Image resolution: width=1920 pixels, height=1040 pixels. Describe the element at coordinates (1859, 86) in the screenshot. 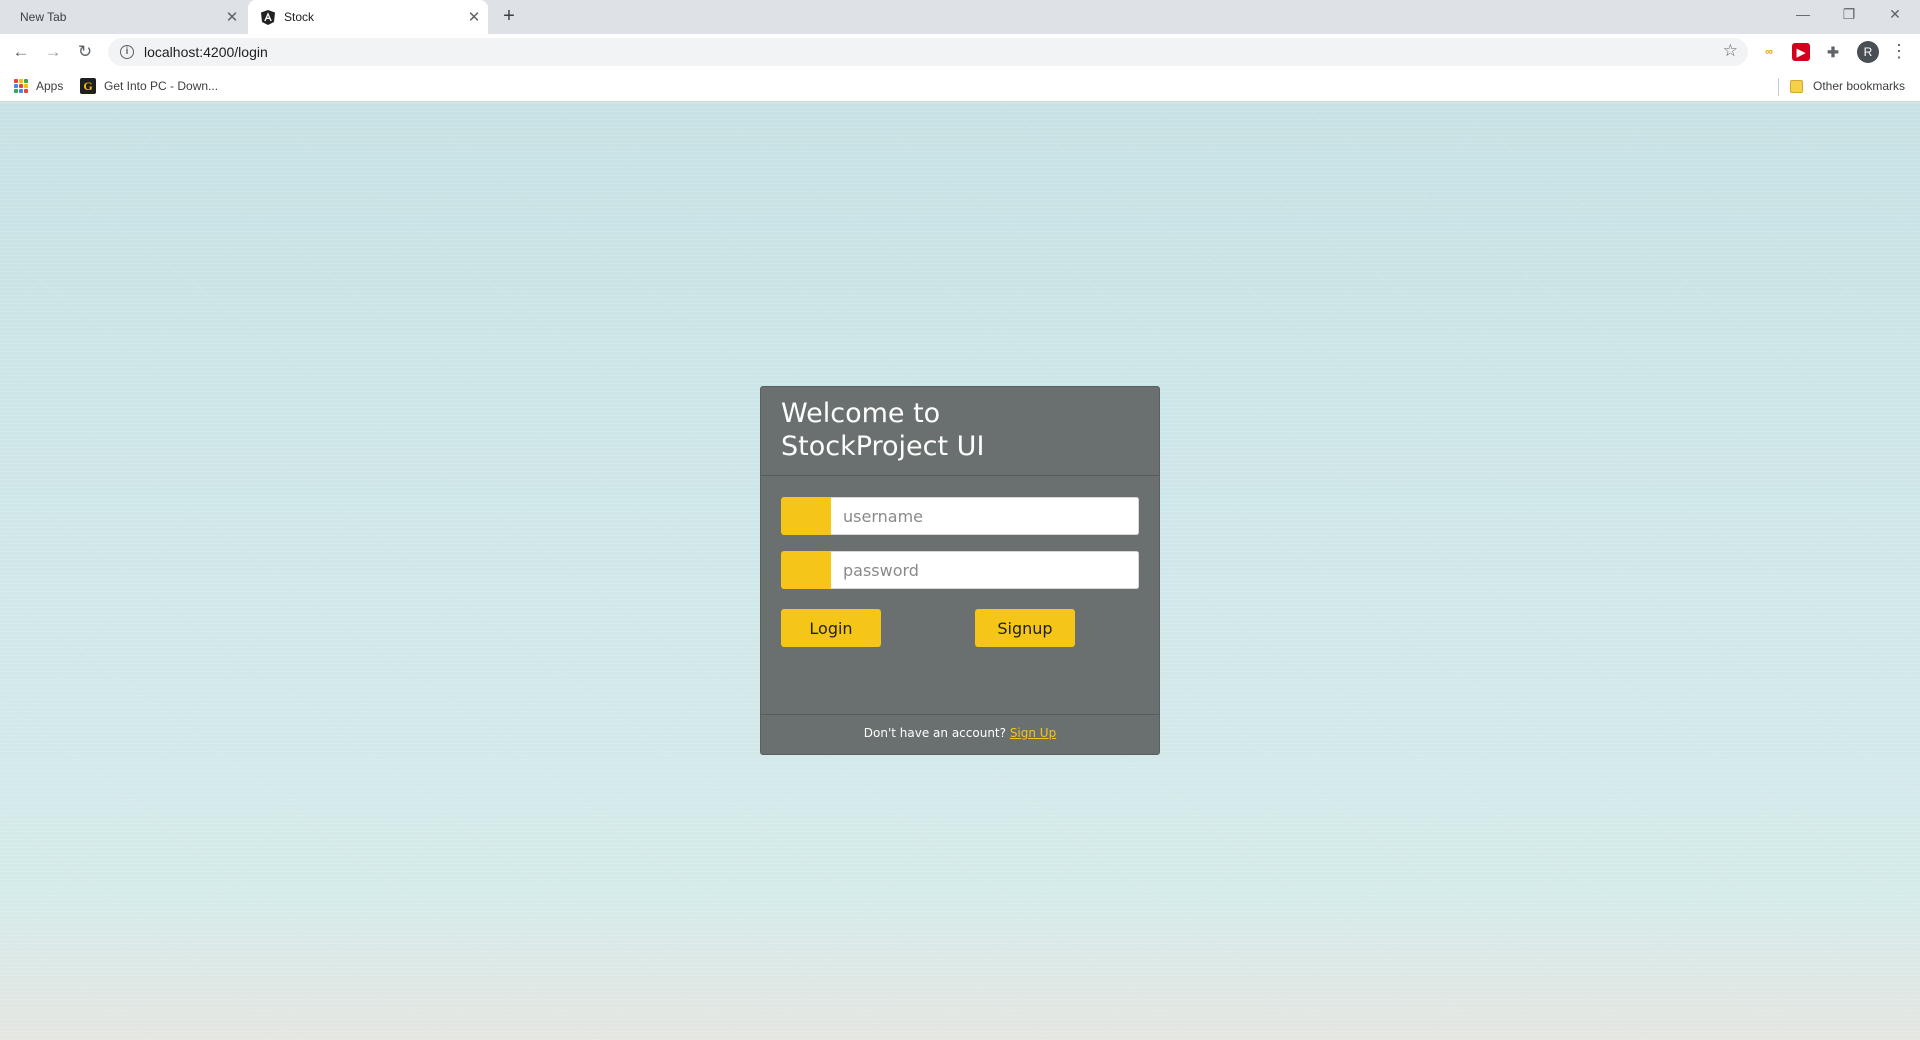

I see `bookmark-label: Other bookmarks` at that location.